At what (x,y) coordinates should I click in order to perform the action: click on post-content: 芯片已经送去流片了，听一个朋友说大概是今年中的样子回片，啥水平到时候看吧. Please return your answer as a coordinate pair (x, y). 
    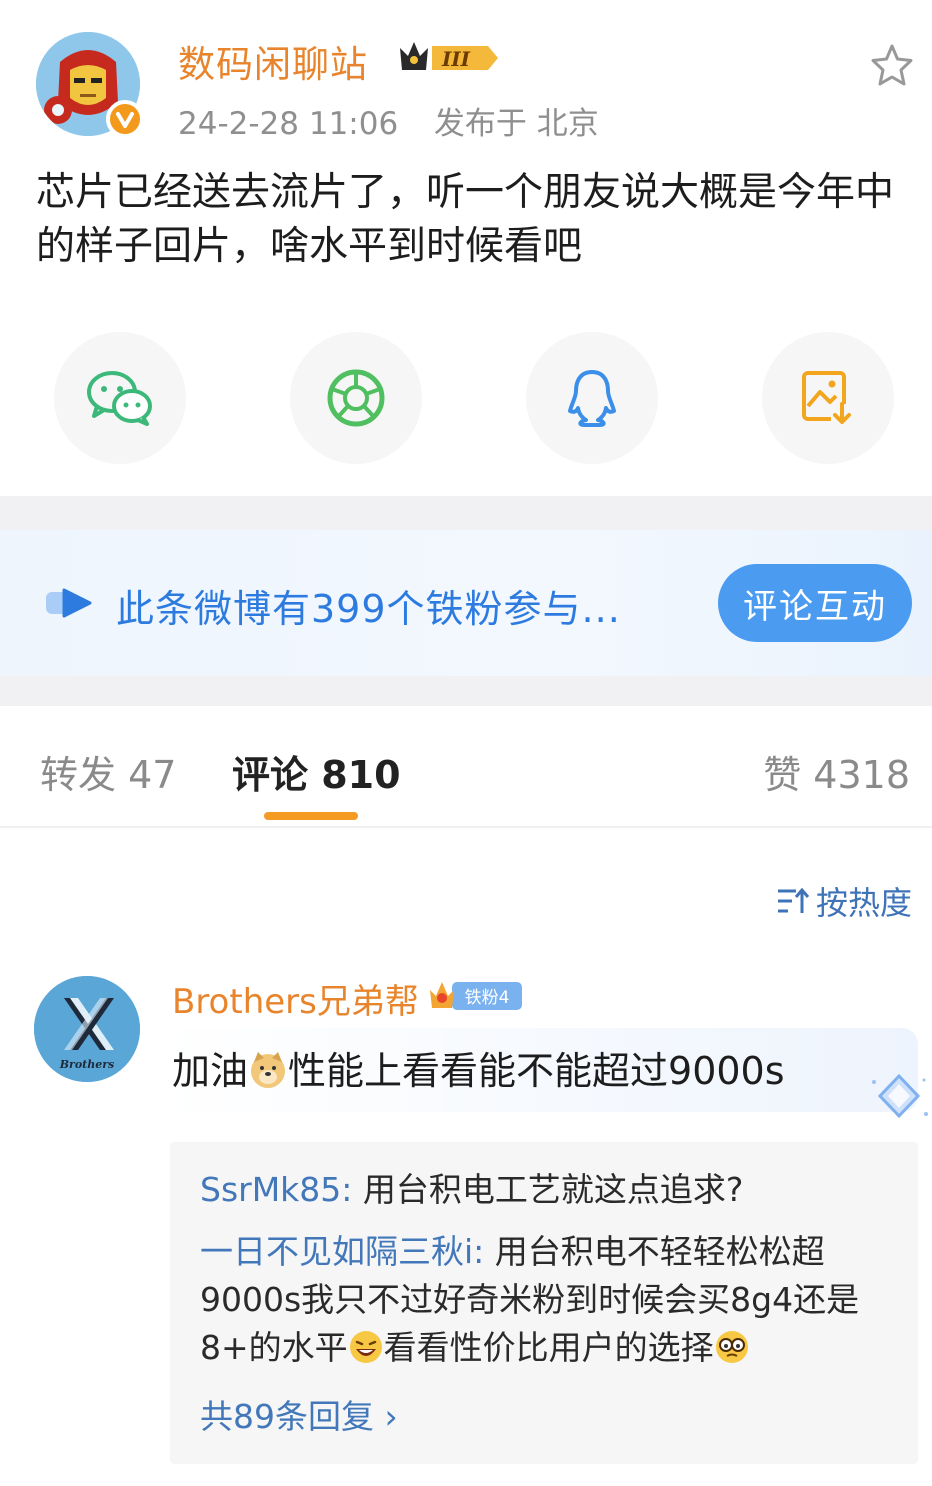
    Looking at the image, I should click on (465, 219).